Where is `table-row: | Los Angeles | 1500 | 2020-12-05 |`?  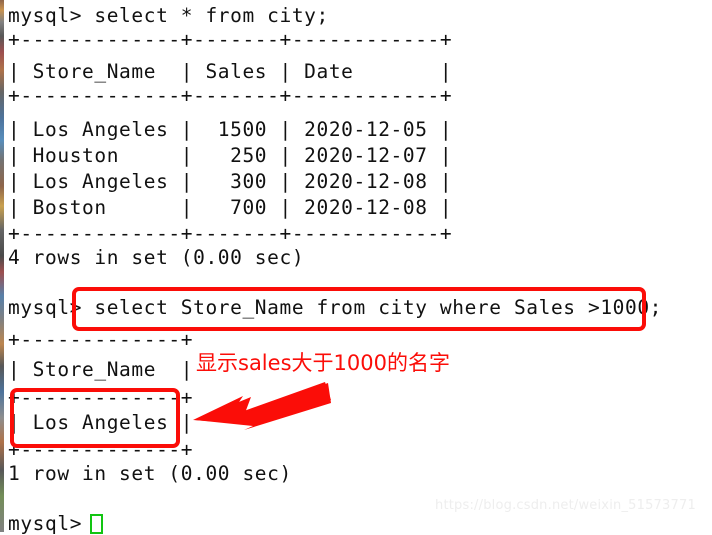
table-row: | Los Angeles | 1500 | 2020-12-05 | is located at coordinates (230, 129).